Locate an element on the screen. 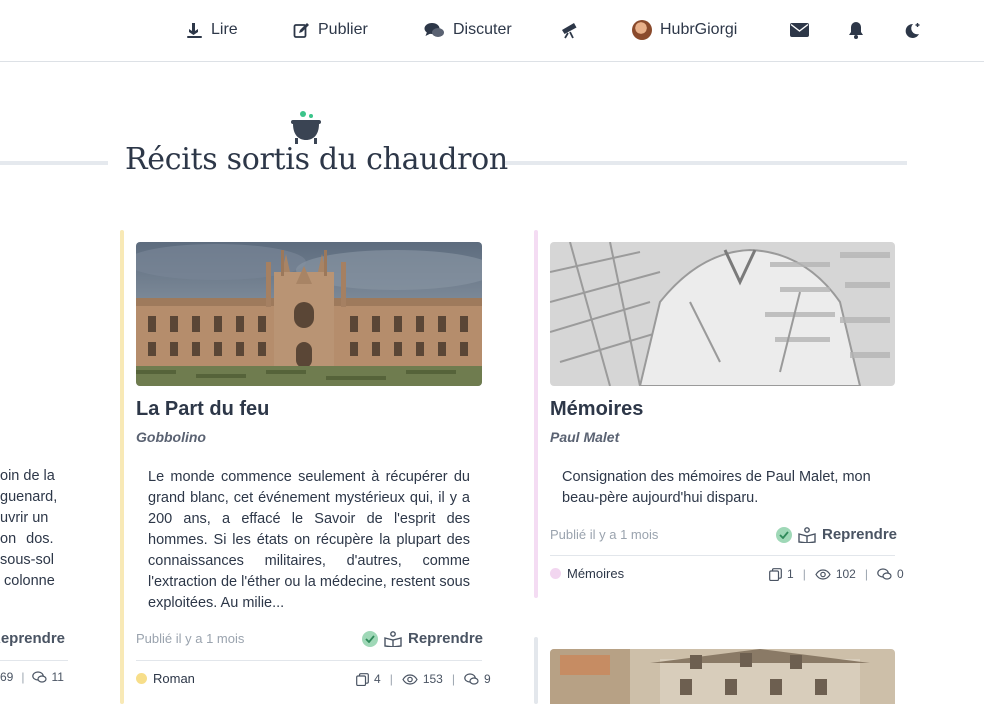 This screenshot has width=984, height=704. avatar is located at coordinates (642, 30).